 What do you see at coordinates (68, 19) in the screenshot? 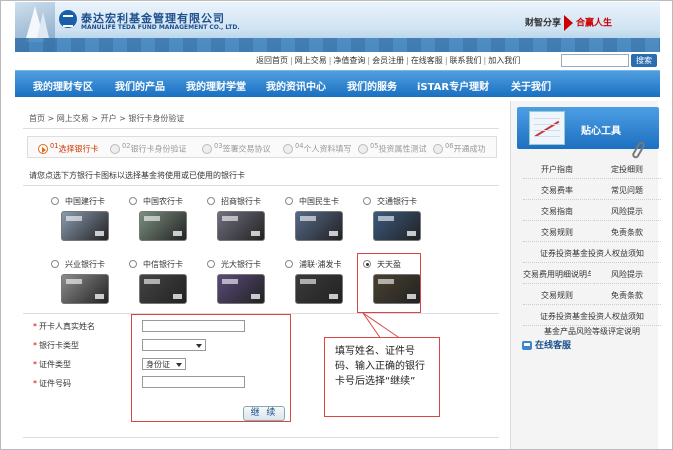
I see `company-logo-icon` at bounding box center [68, 19].